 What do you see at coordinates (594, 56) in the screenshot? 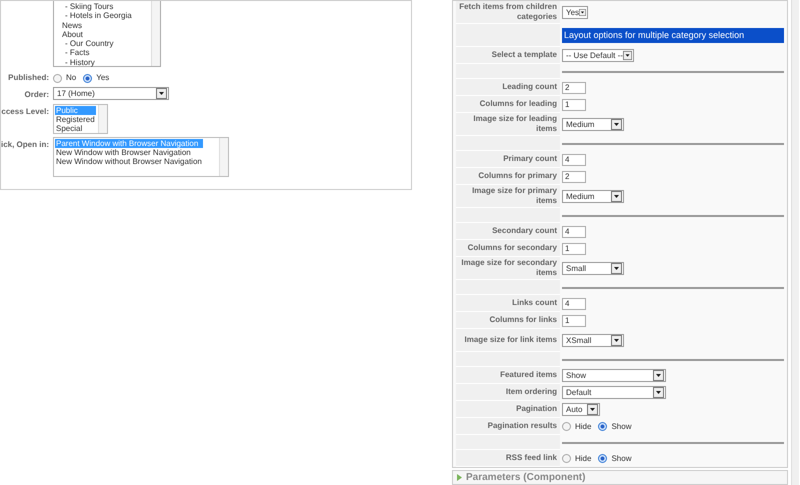
I see `dropdown-value: -- Use Default --` at bounding box center [594, 56].